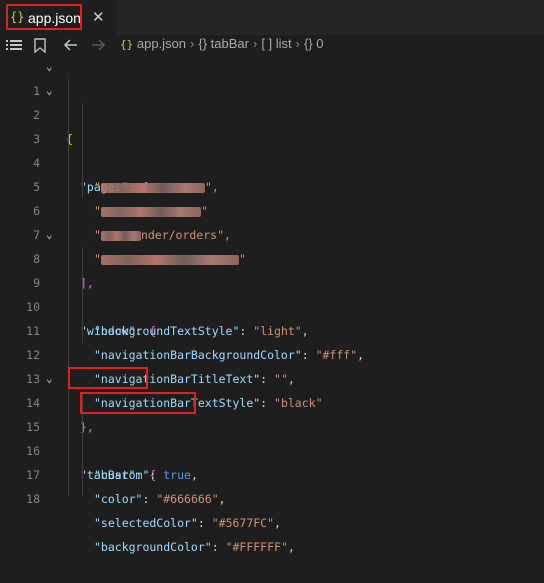 The height and width of the screenshot is (583, 544). What do you see at coordinates (272, 17) in the screenshot?
I see `editor-tab-strip: {} app.json ✕` at bounding box center [272, 17].